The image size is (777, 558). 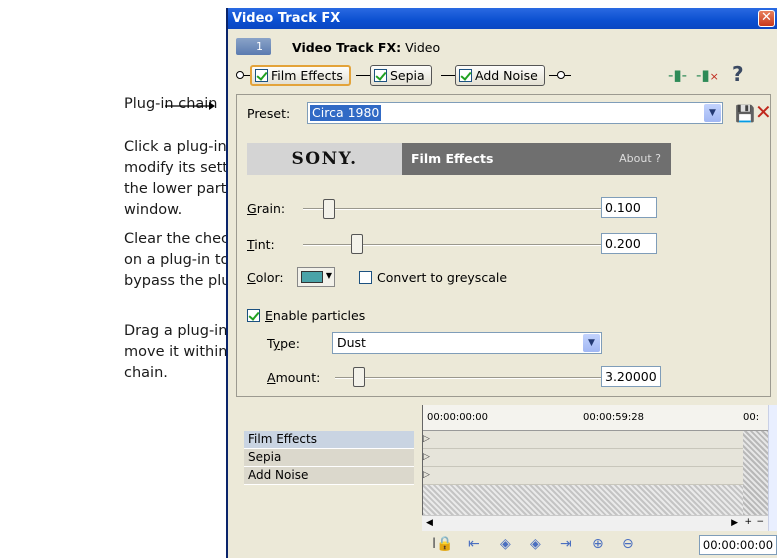 What do you see at coordinates (329, 476) in the screenshot?
I see `timeline-track-item: Add Noise` at bounding box center [329, 476].